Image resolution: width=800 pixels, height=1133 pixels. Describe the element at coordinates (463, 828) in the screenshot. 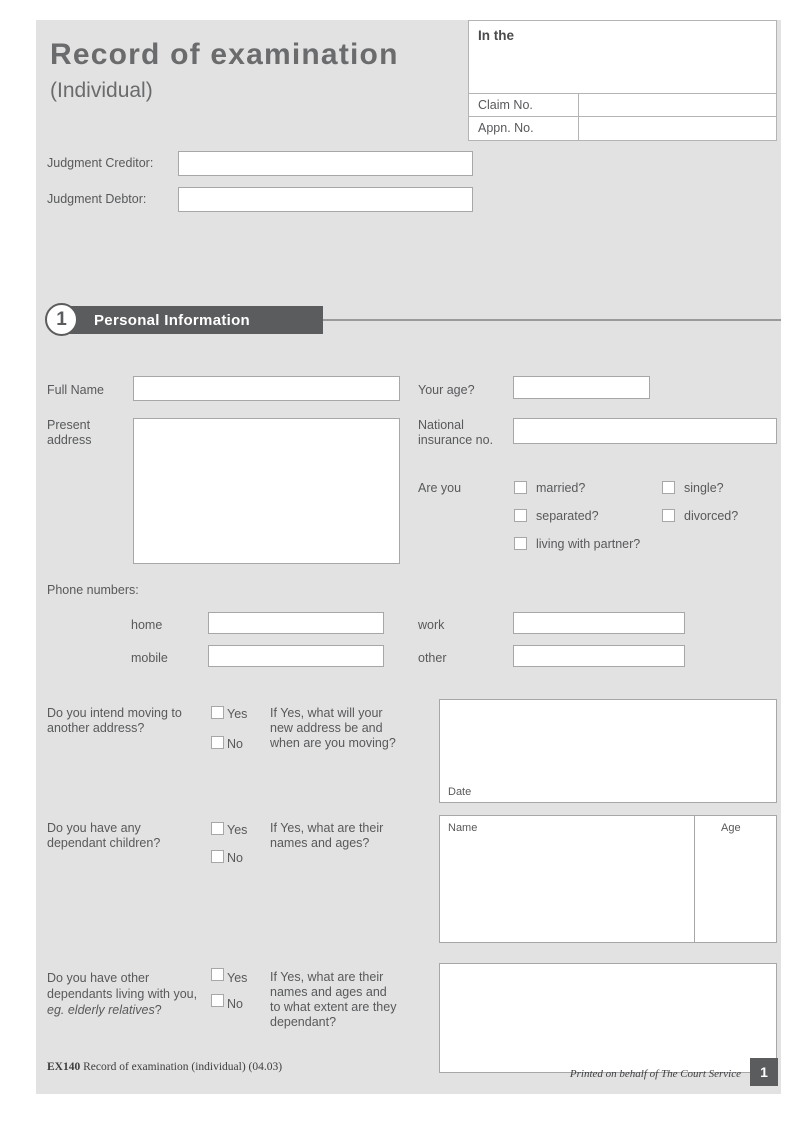

I see `children-table-col-name: Name` at that location.